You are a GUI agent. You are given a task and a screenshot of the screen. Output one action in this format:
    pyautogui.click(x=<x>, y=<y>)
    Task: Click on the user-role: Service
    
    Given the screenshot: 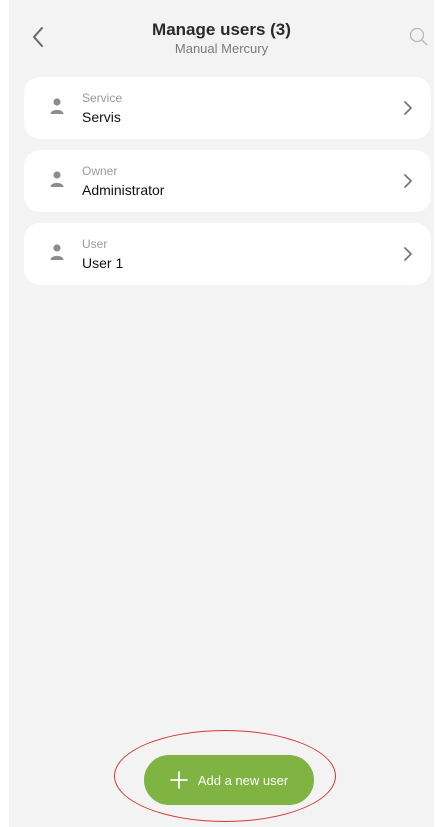 What is the action you would take?
    pyautogui.click(x=102, y=98)
    